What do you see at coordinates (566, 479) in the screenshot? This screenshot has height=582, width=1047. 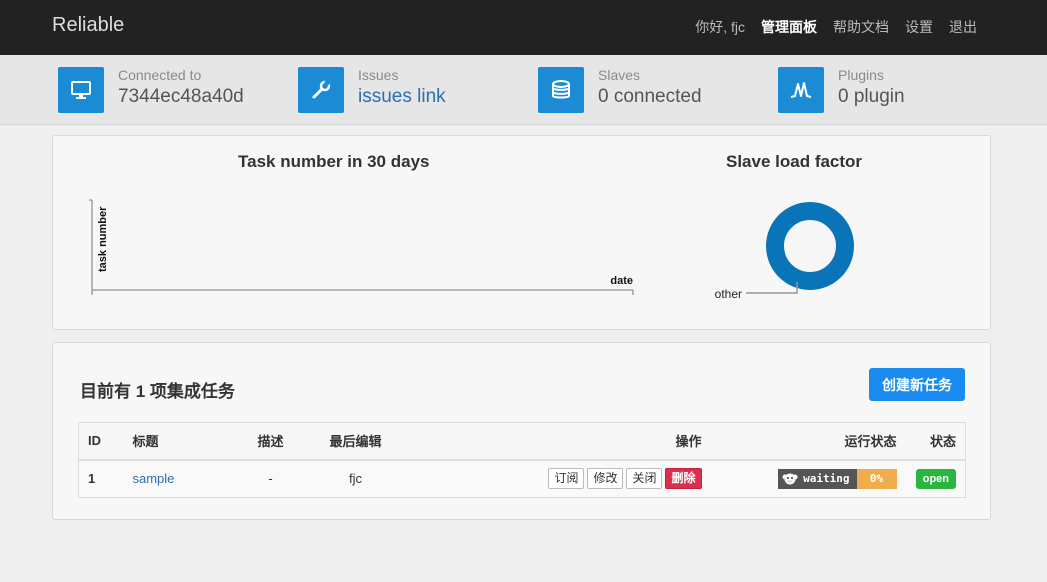 I see `subscribe-button: 订阅` at bounding box center [566, 479].